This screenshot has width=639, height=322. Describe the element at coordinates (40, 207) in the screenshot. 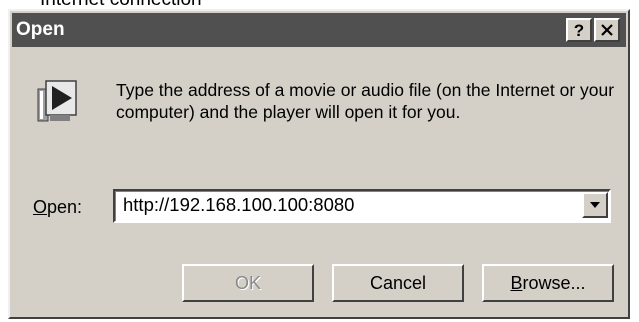

I see `open-label-accelerator: O` at that location.